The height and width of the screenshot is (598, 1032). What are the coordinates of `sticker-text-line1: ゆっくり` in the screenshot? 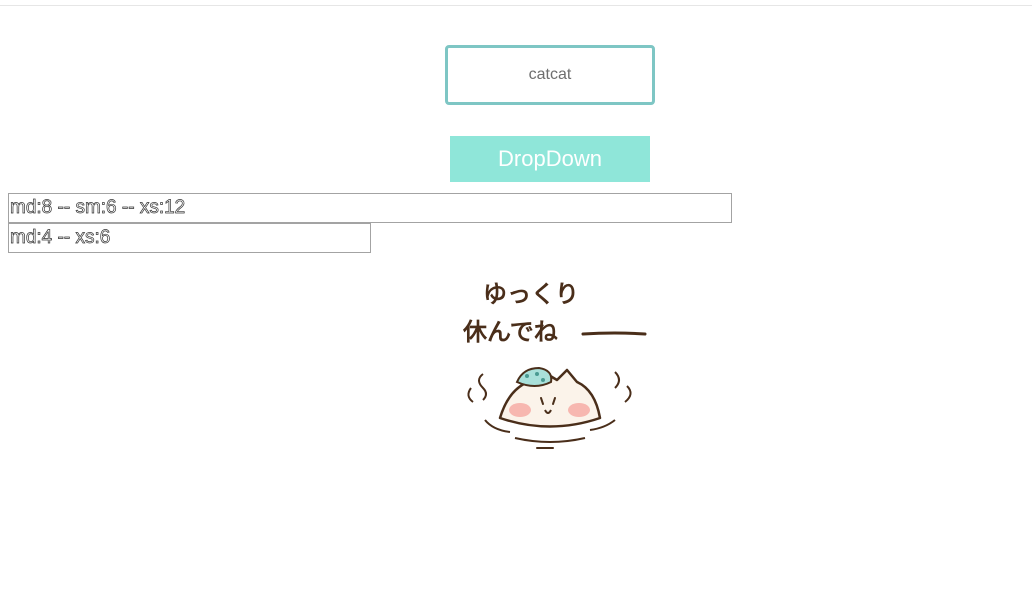 It's located at (531, 294).